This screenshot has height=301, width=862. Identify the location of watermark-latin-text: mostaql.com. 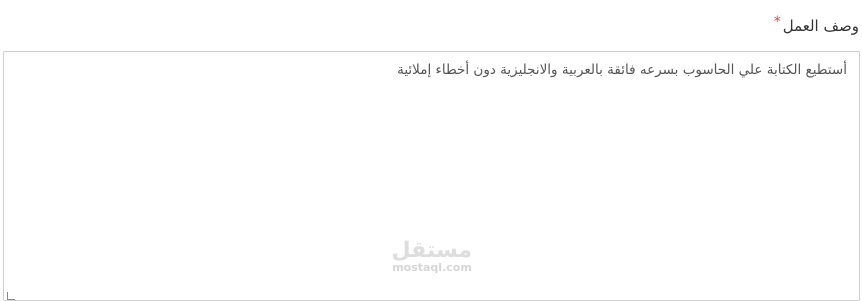
(432, 267).